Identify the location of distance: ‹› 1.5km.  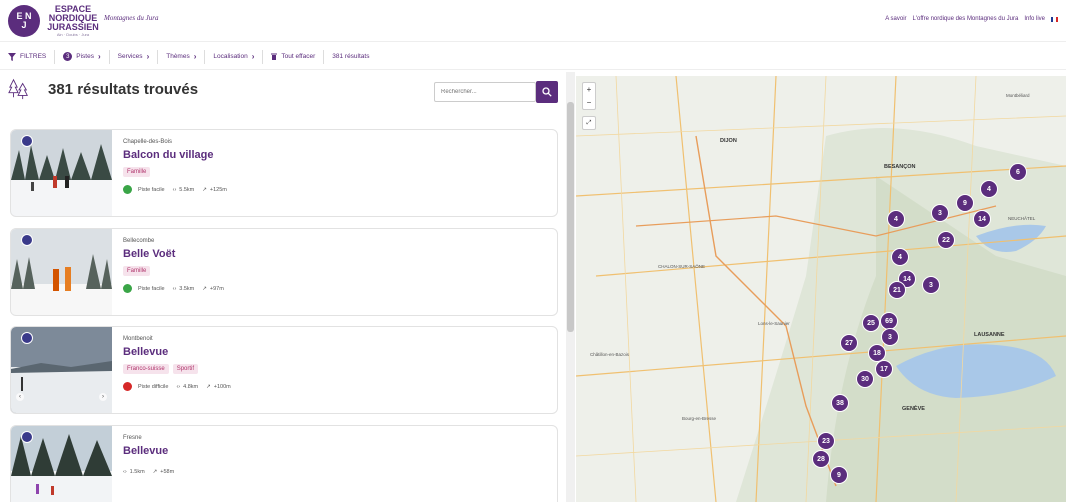
(134, 472).